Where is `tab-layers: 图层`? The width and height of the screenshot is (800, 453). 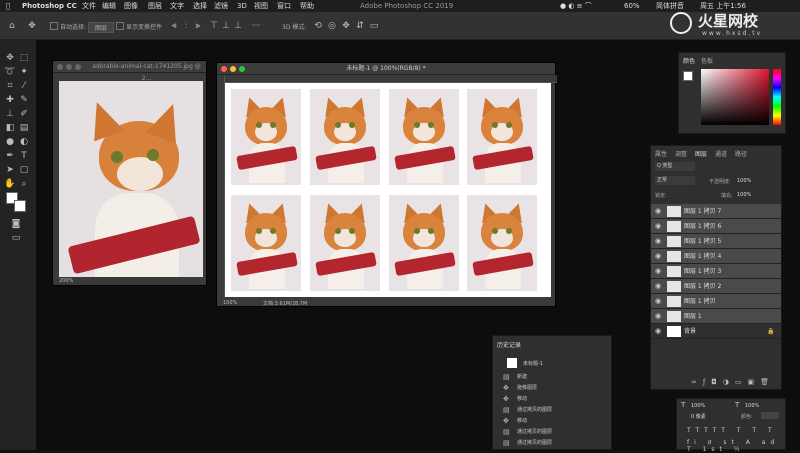 tab-layers: 图层 is located at coordinates (701, 153).